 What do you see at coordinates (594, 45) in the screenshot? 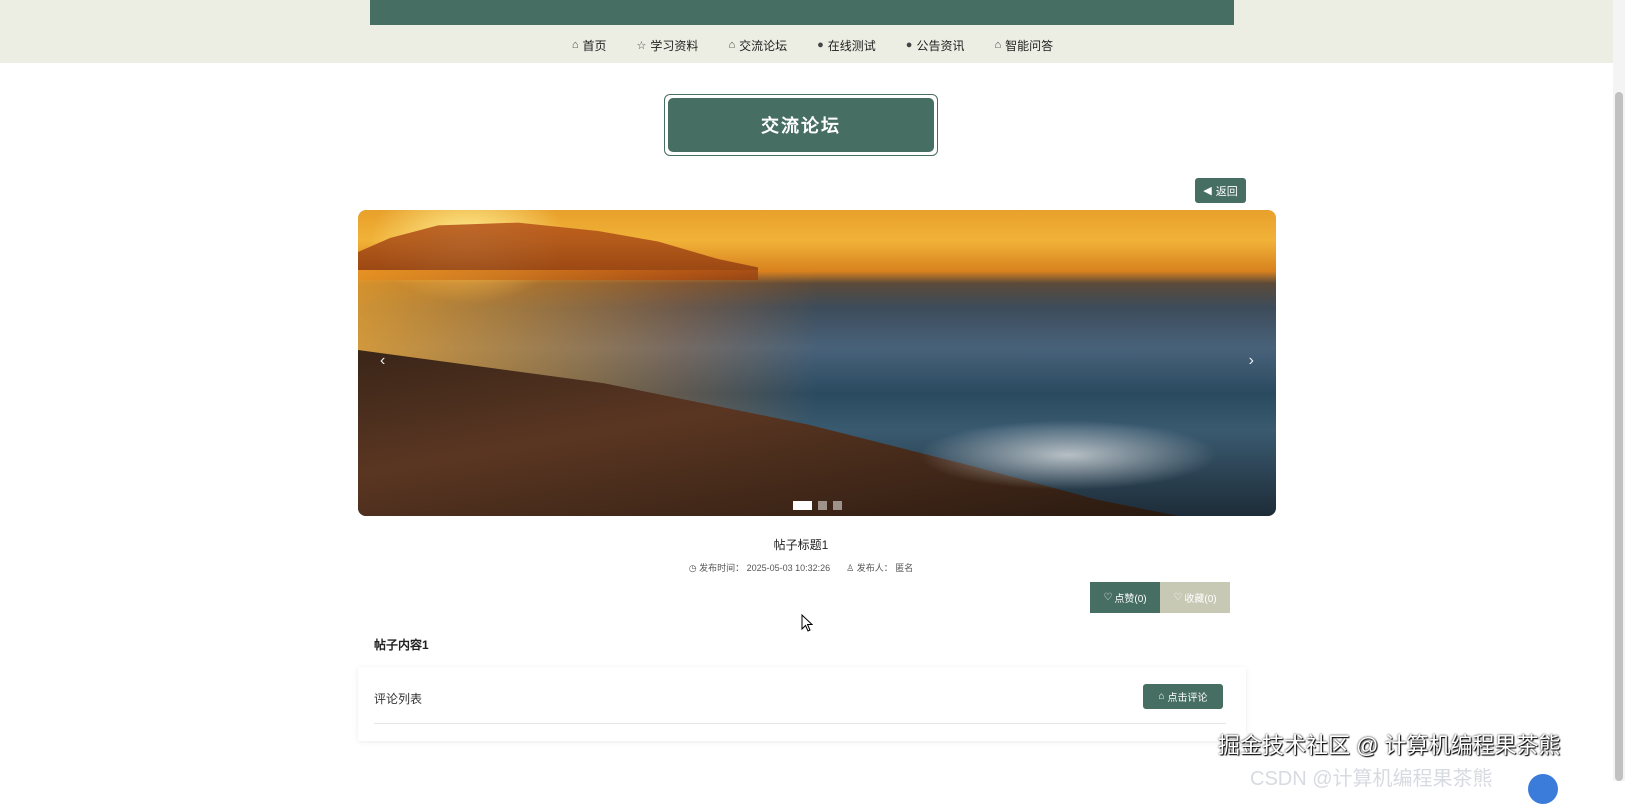
I see `nav-label-home: 首页` at bounding box center [594, 45].